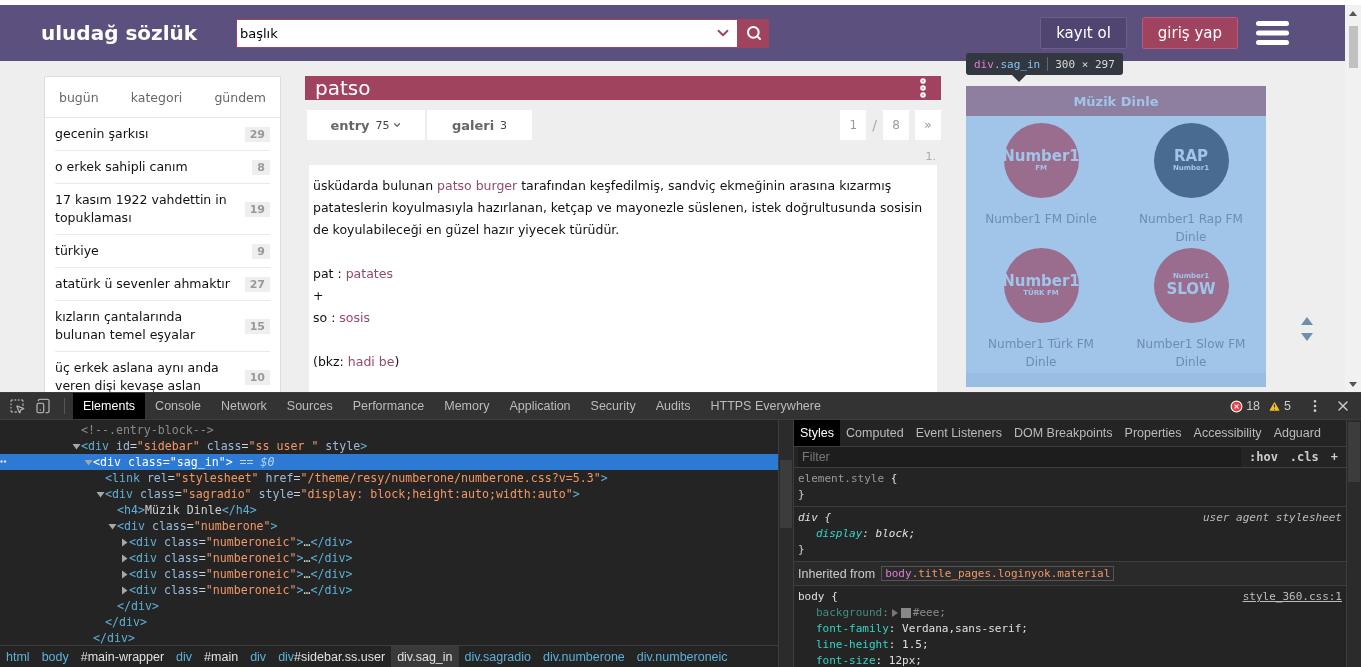 The image size is (1361, 667). Describe the element at coordinates (389, 446) in the screenshot. I see `dom-node: <div id="sidebar" class="ss user " style>` at that location.